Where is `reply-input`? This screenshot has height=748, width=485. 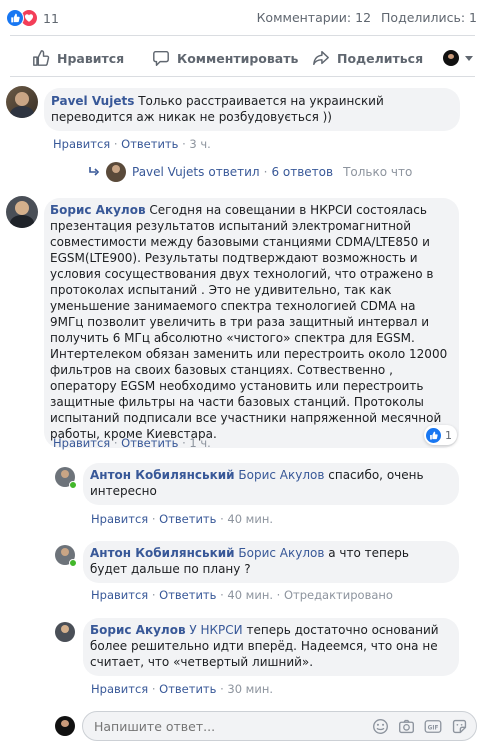
reply-input is located at coordinates (219, 726).